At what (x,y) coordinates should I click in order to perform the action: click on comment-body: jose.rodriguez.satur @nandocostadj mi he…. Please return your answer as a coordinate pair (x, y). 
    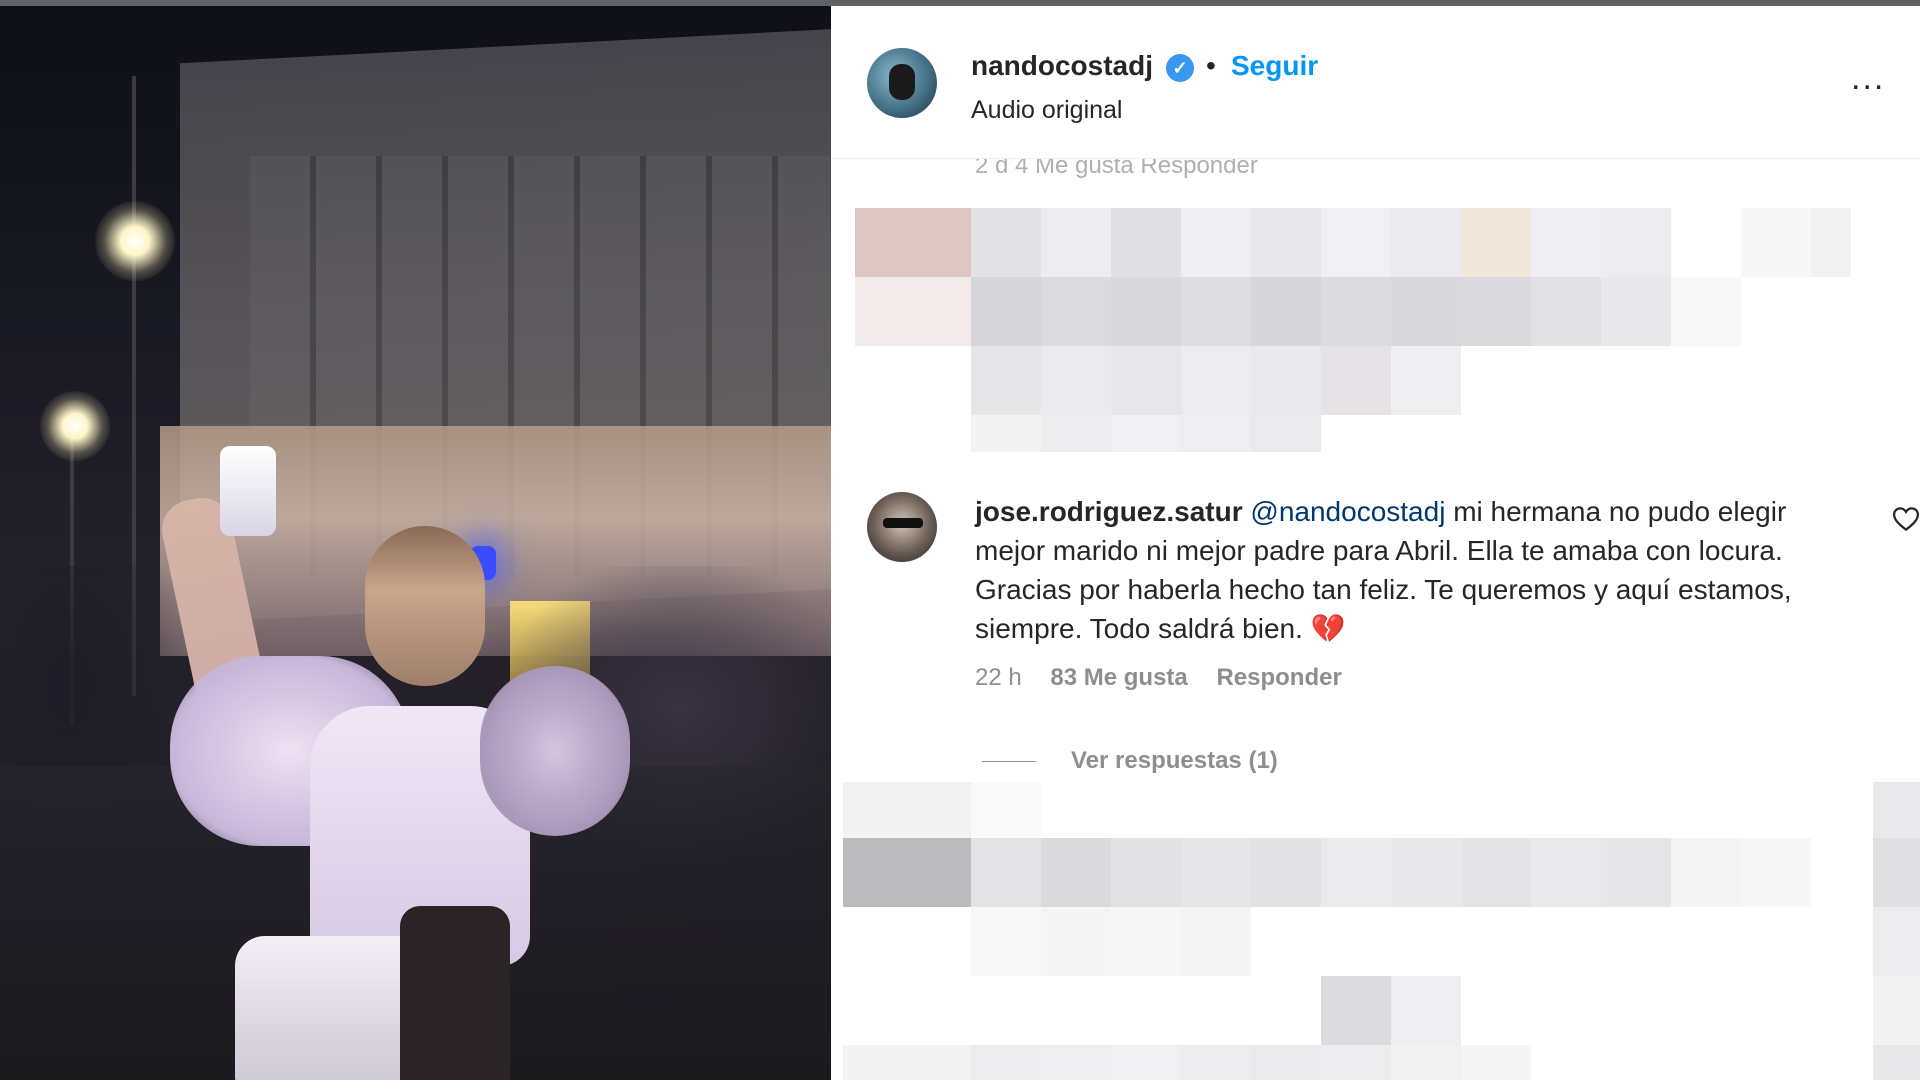
    Looking at the image, I should click on (1390, 570).